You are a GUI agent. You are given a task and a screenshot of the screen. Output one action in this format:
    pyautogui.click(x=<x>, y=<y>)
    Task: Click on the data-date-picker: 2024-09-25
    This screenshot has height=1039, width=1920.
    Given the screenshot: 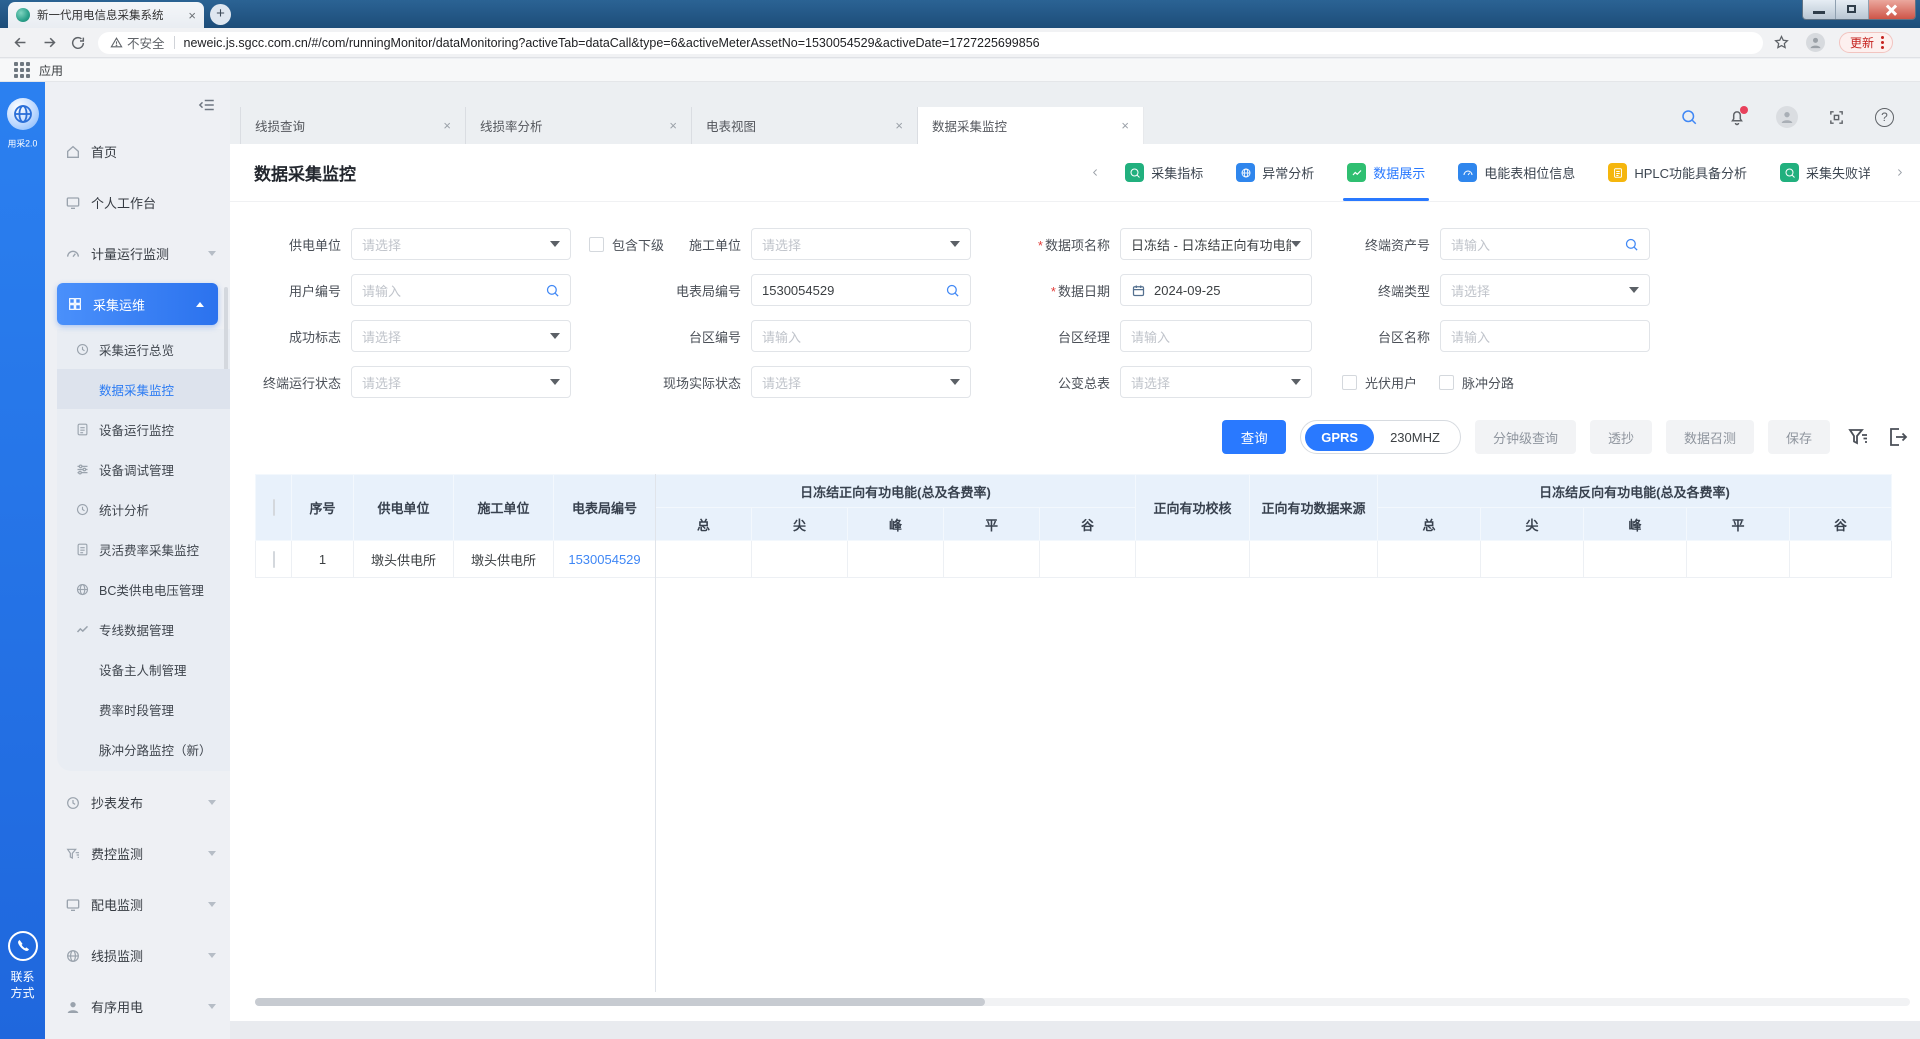 What is the action you would take?
    pyautogui.click(x=1216, y=290)
    